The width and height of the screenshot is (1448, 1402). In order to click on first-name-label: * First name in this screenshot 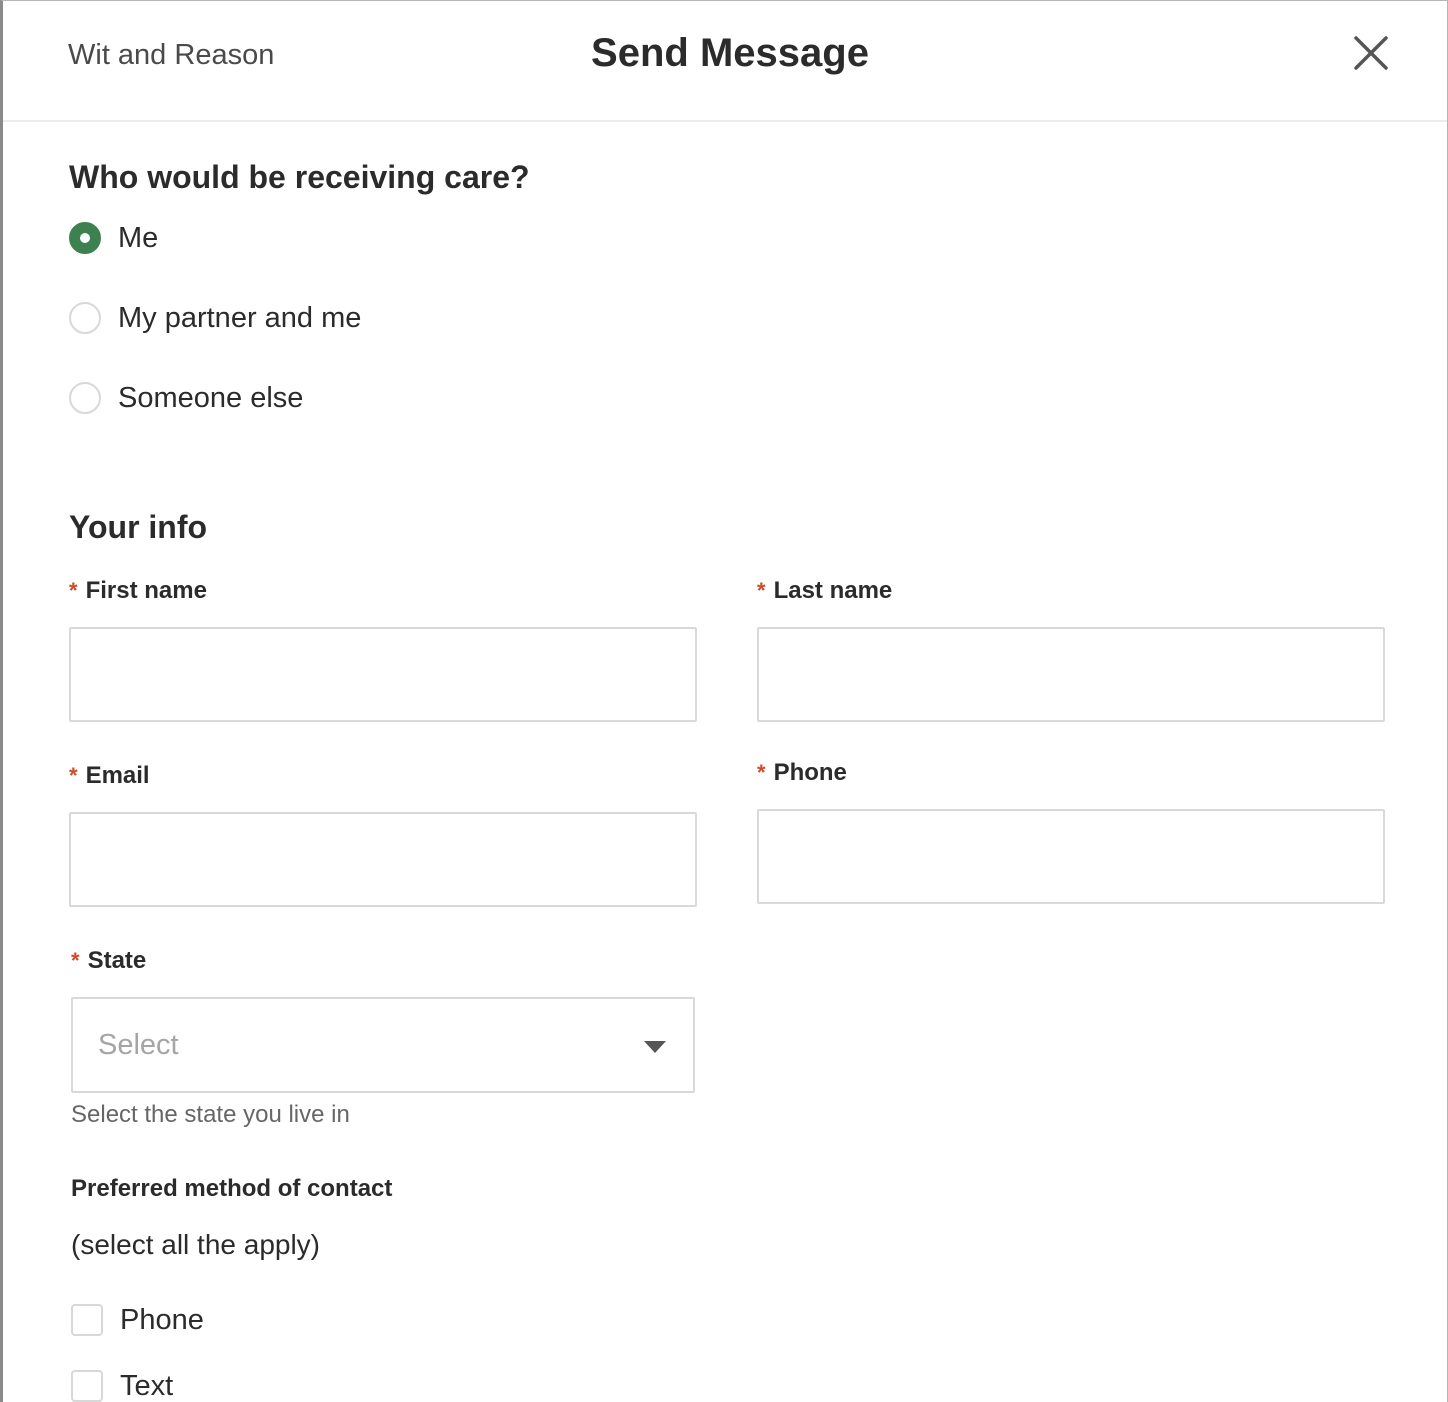, I will do `click(138, 591)`.